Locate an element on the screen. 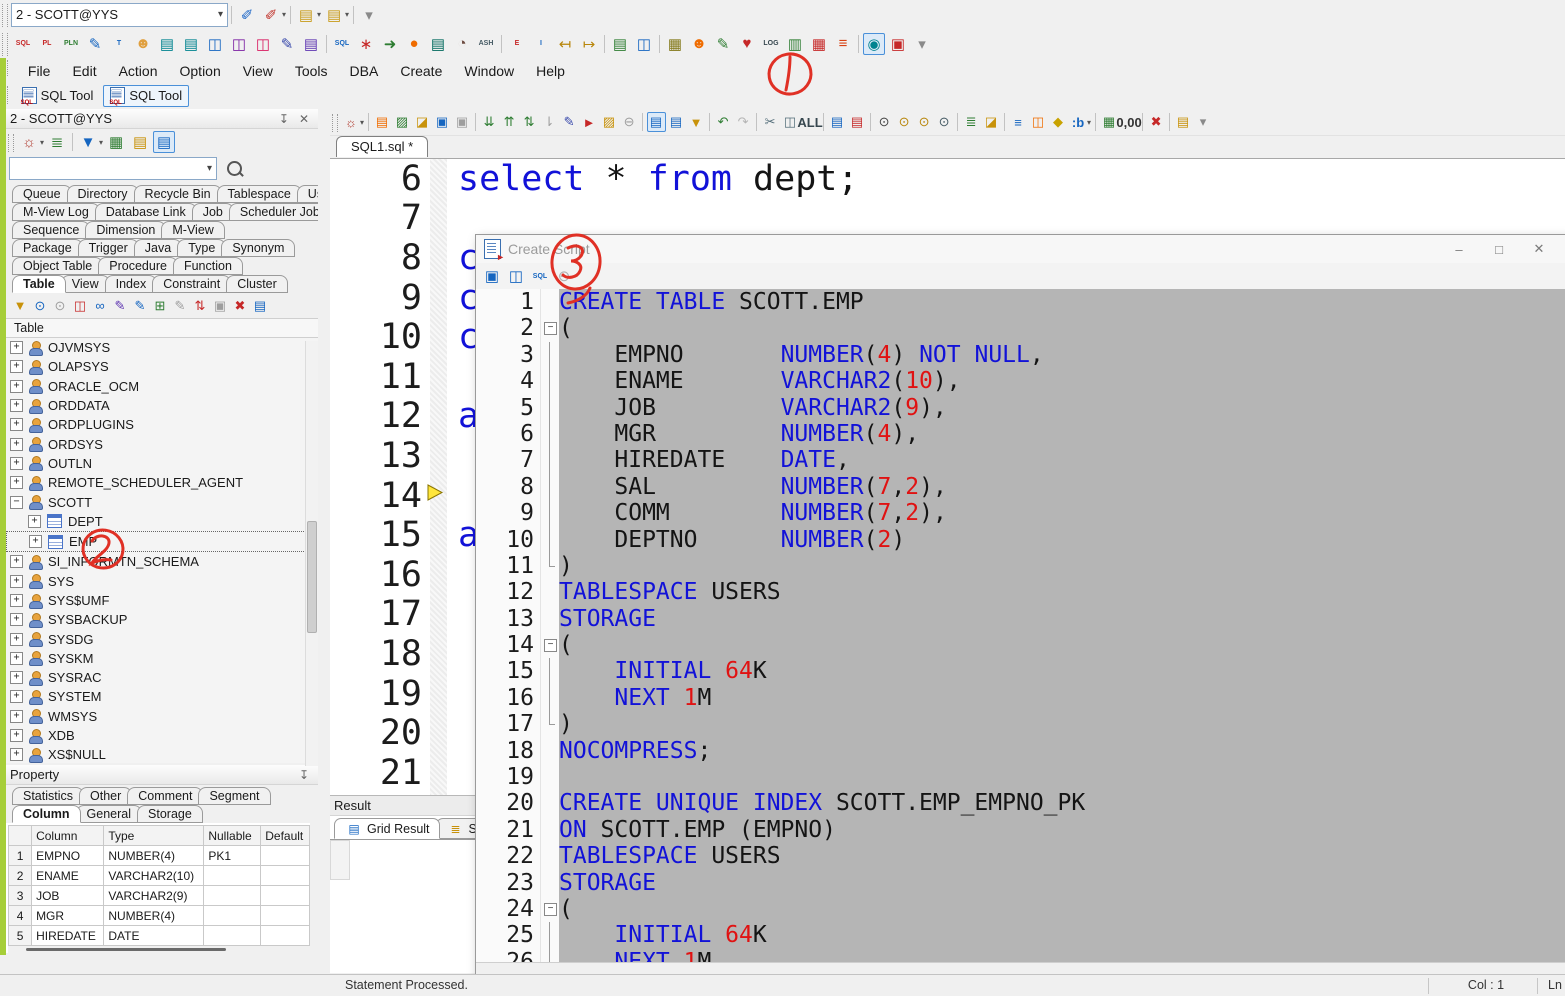  tree-item-oracle_ocm: + ORACLE_OCM is located at coordinates (162, 386).